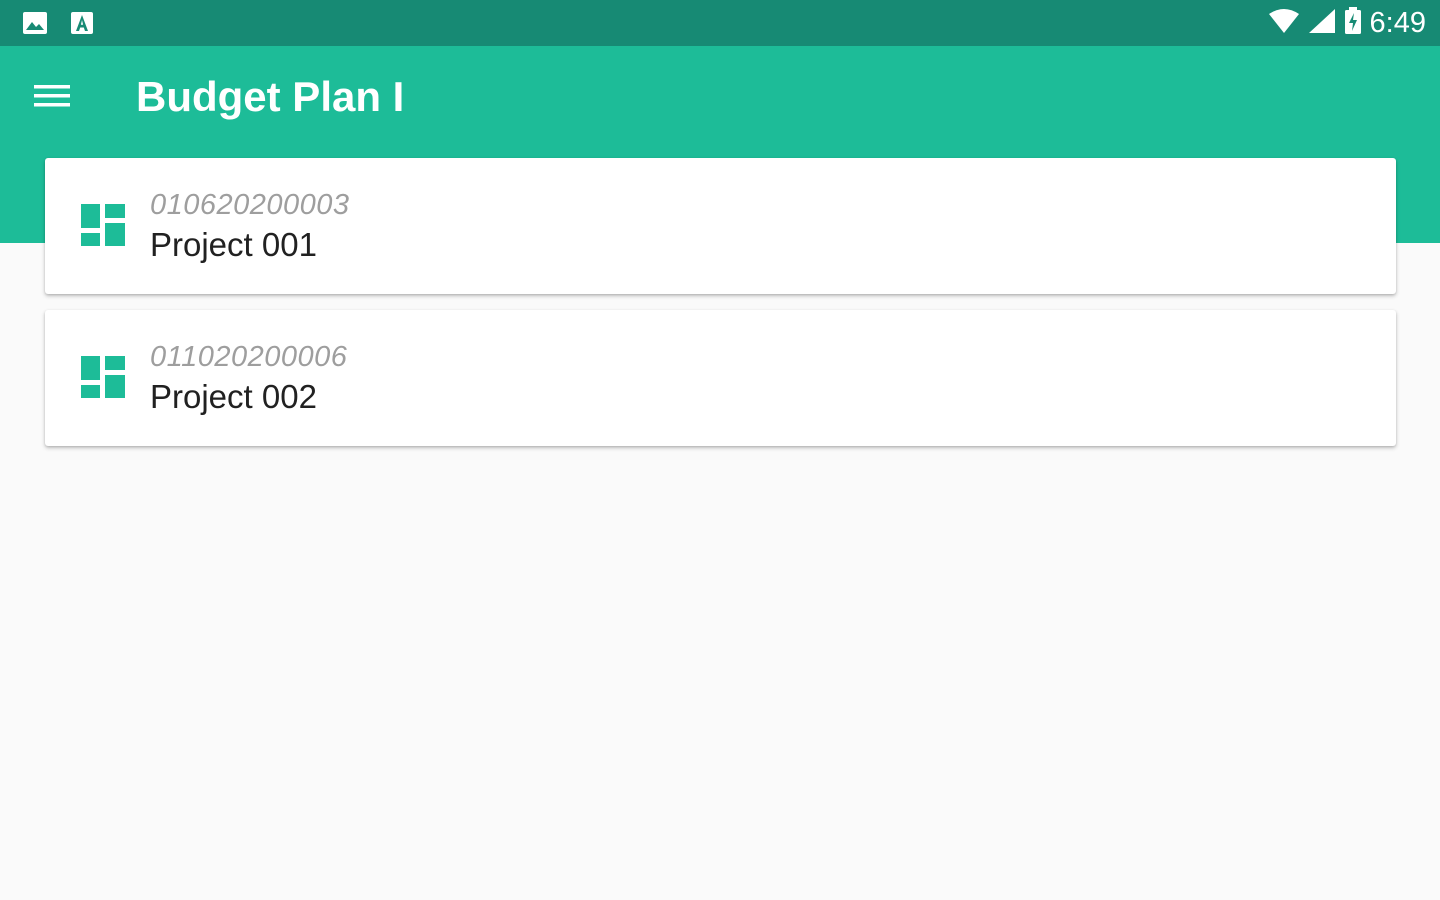 This screenshot has height=900, width=1440. I want to click on menu-button, so click(52, 98).